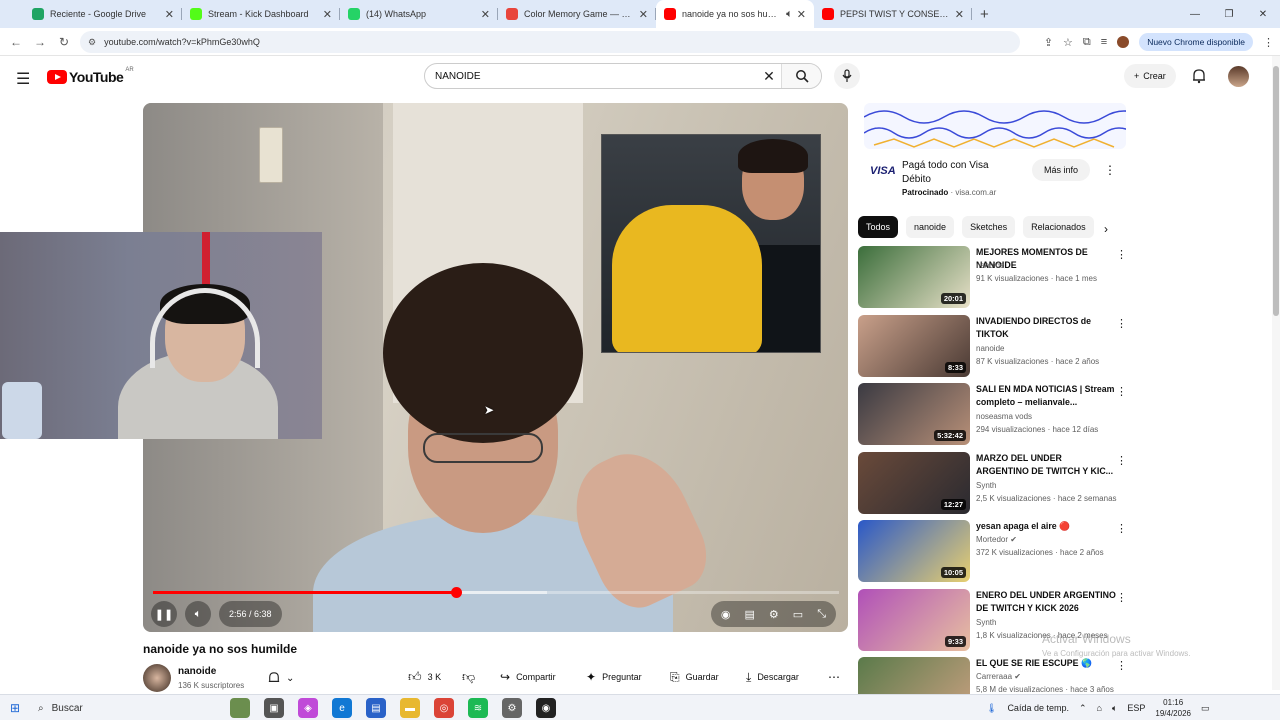  What do you see at coordinates (1150, 76) in the screenshot?
I see `create-button: + Crear` at bounding box center [1150, 76].